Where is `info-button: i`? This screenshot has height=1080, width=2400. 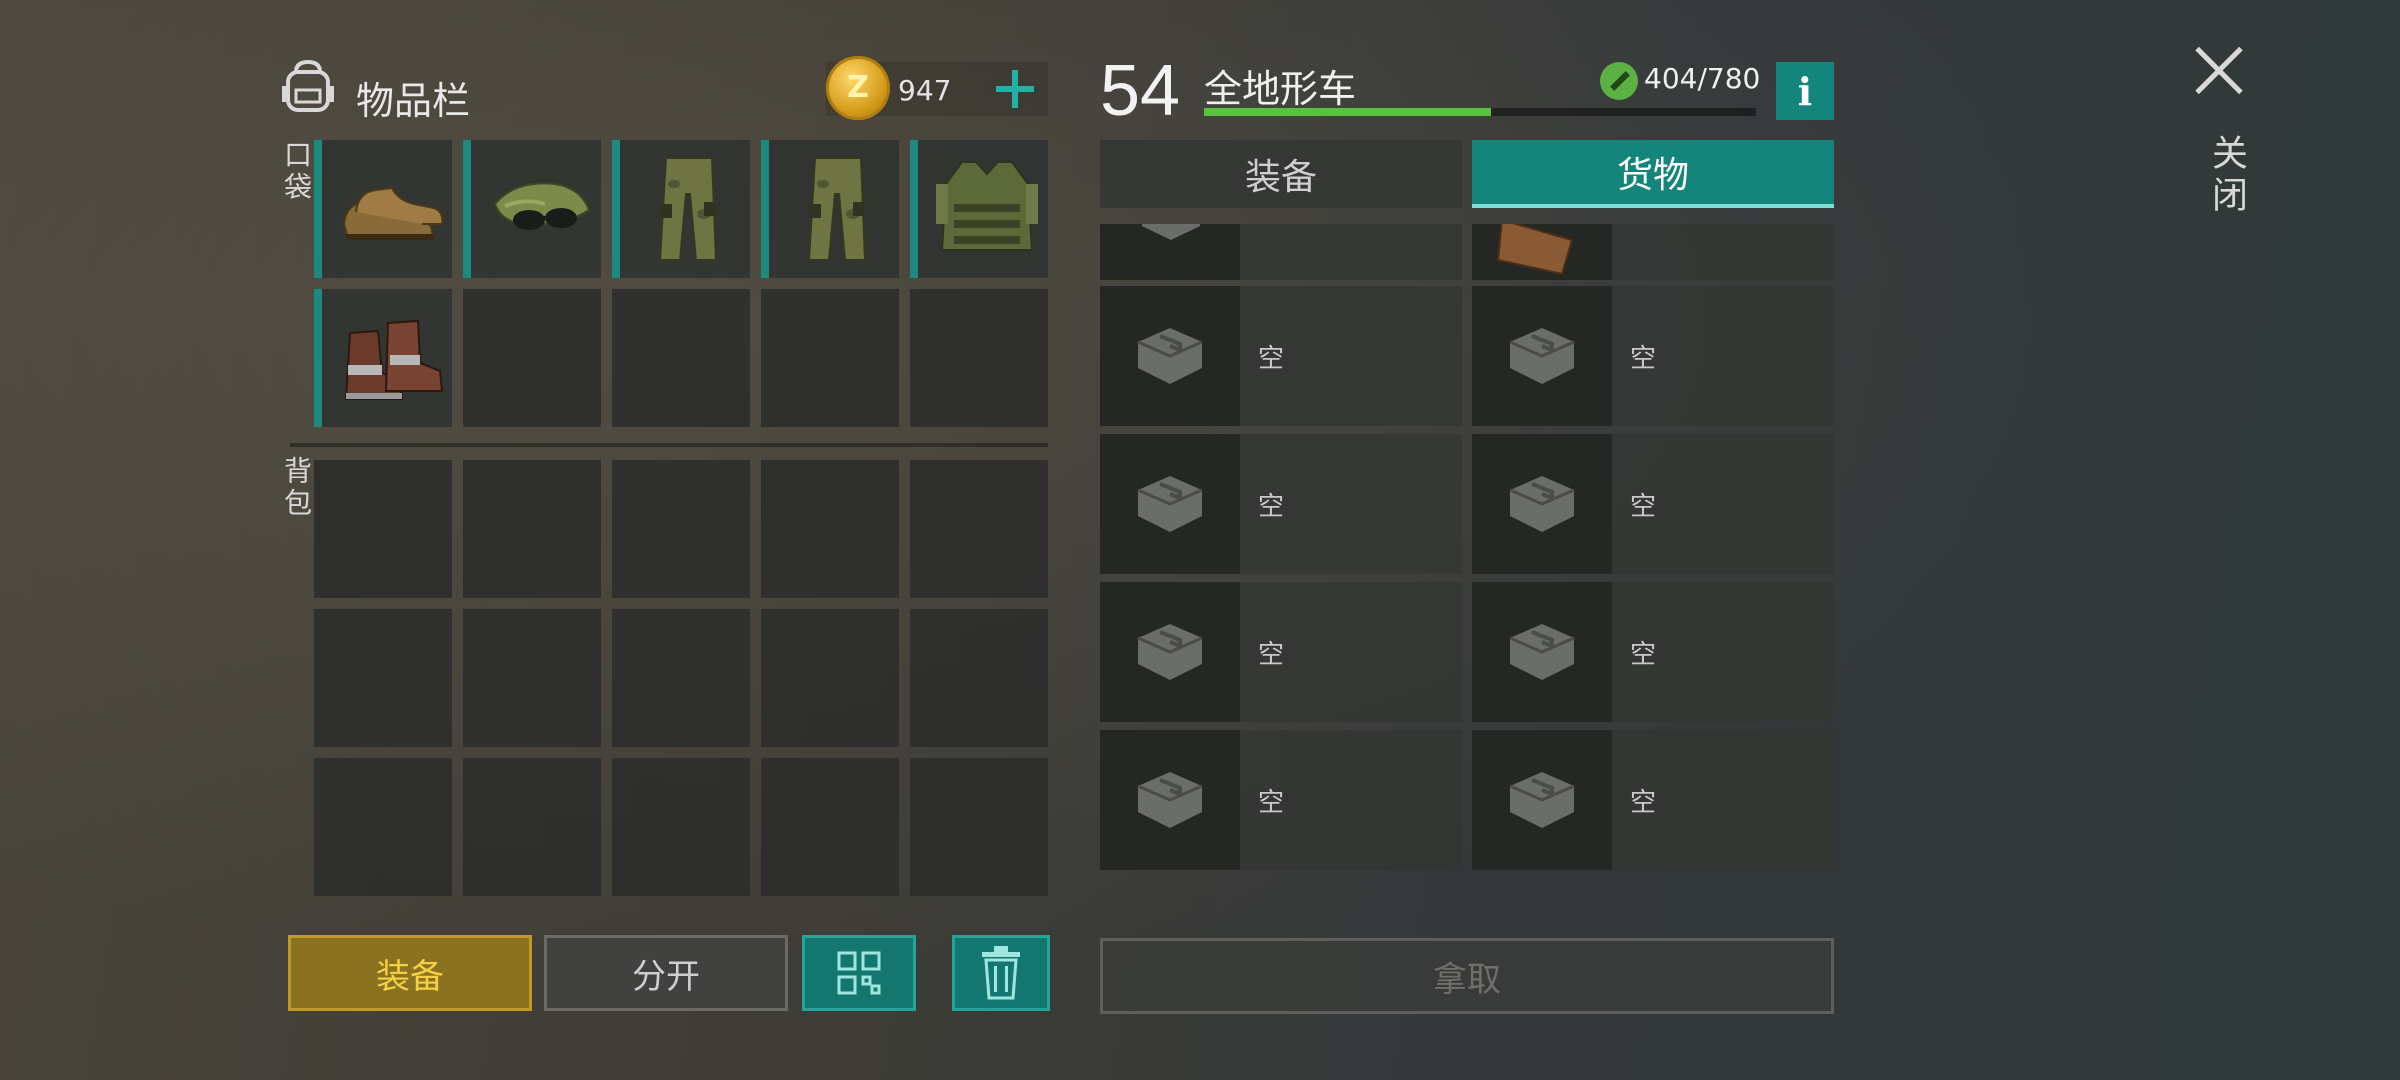 info-button: i is located at coordinates (1805, 91).